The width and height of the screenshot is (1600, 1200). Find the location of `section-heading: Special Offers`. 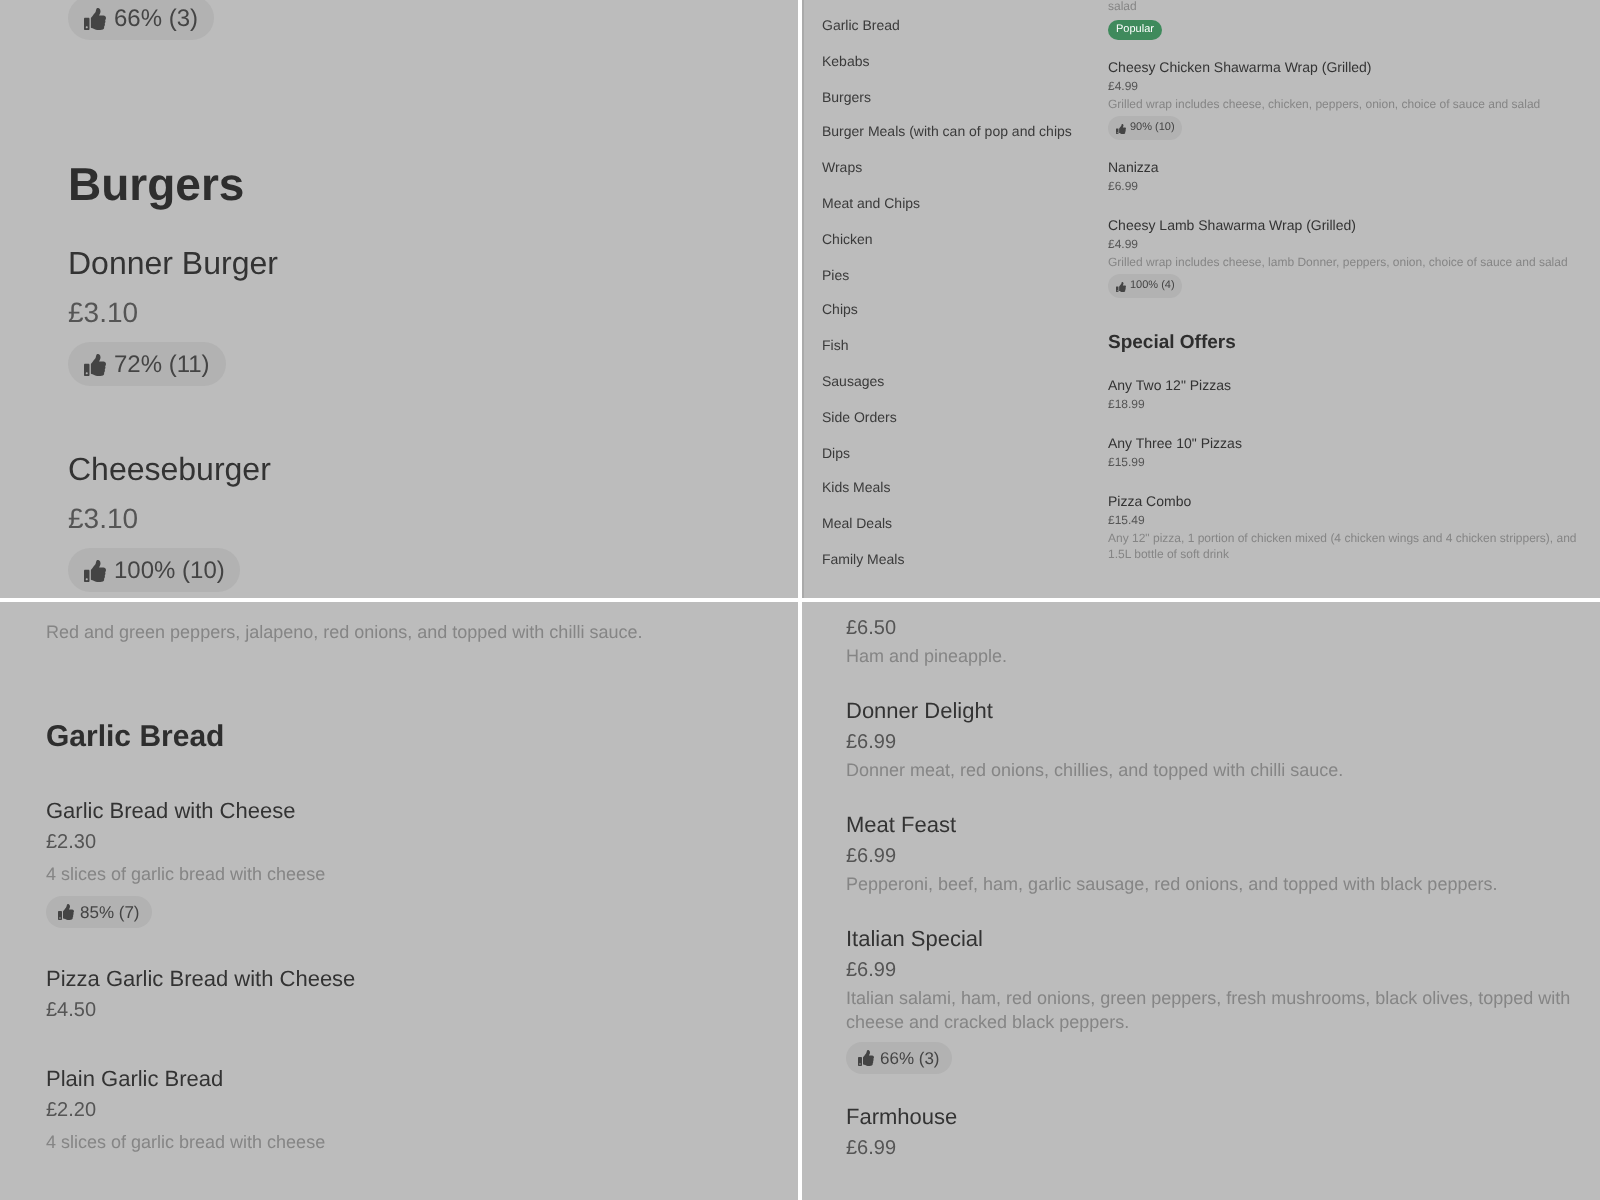

section-heading: Special Offers is located at coordinates (1173, 344).